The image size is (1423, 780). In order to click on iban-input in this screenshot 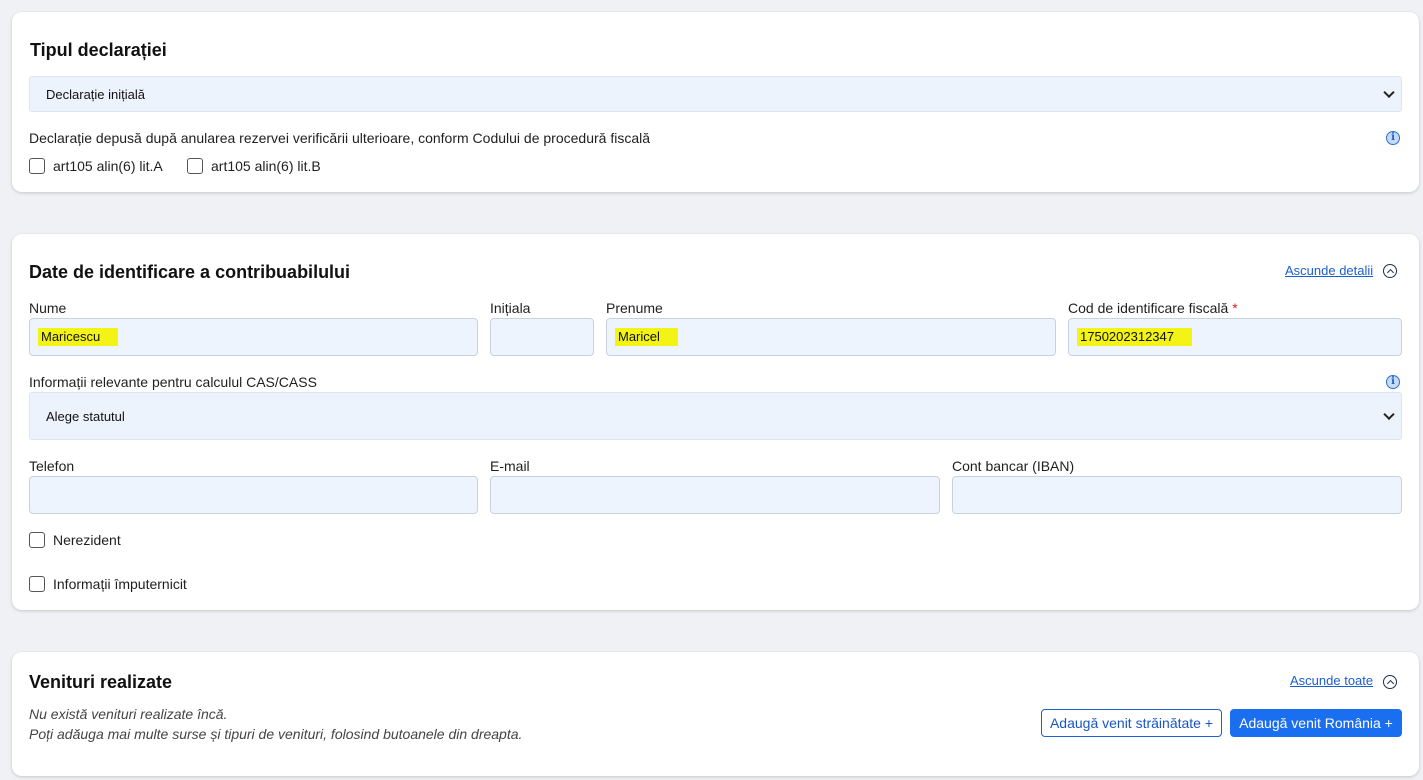, I will do `click(1177, 495)`.